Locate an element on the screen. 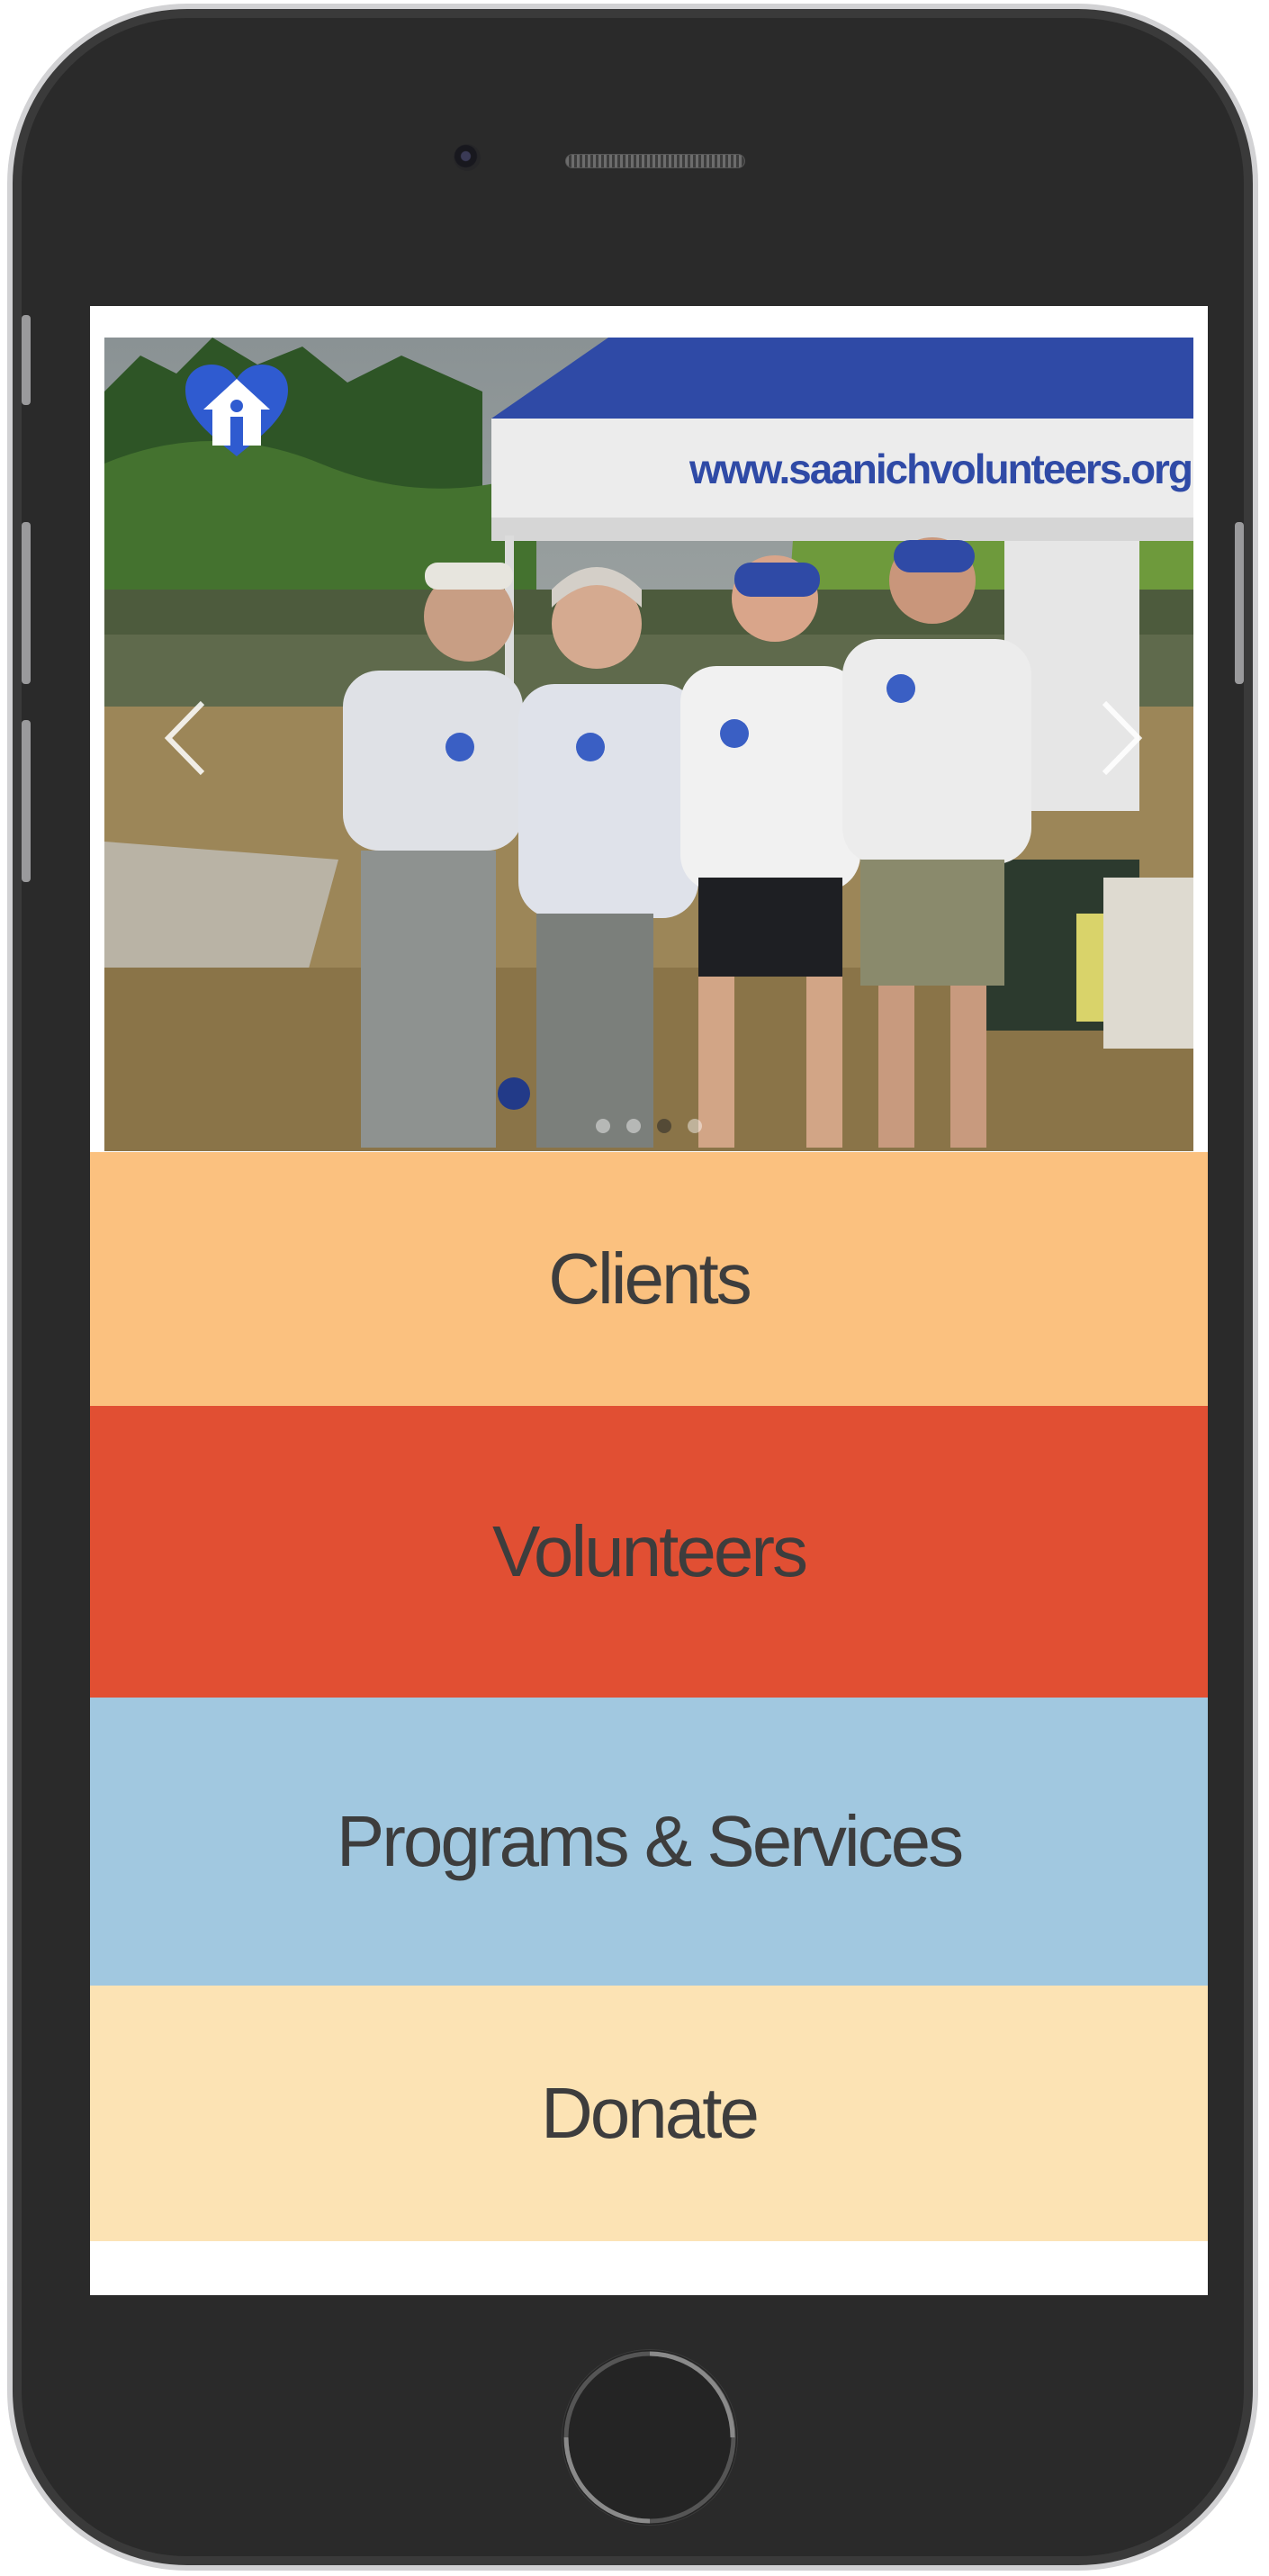  heart-house-logo-icon is located at coordinates (237, 411).